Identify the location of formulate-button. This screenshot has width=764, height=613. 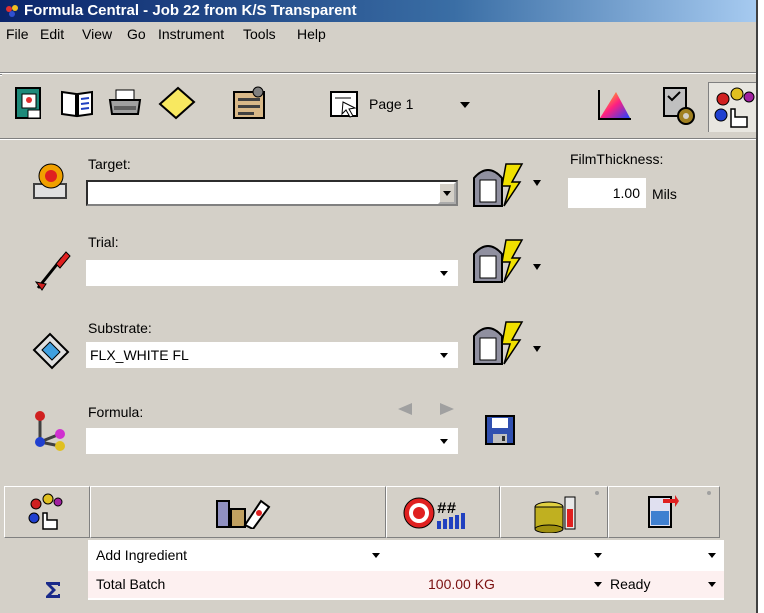
(732, 107).